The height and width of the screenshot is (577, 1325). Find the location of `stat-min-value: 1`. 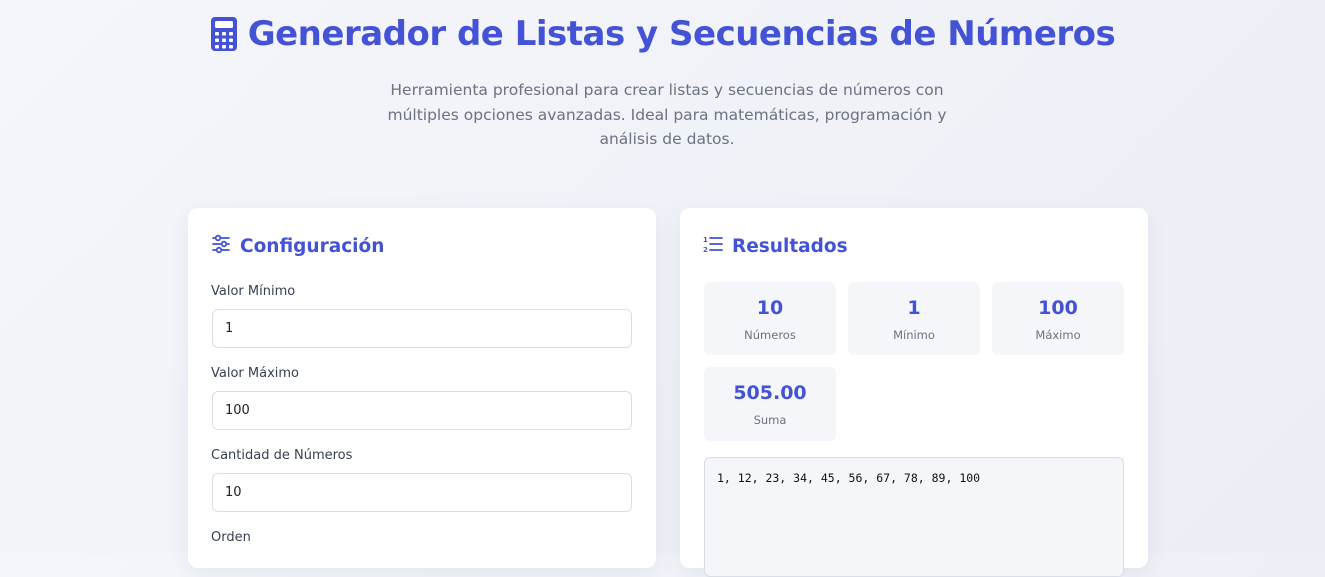

stat-min-value: 1 is located at coordinates (914, 308).